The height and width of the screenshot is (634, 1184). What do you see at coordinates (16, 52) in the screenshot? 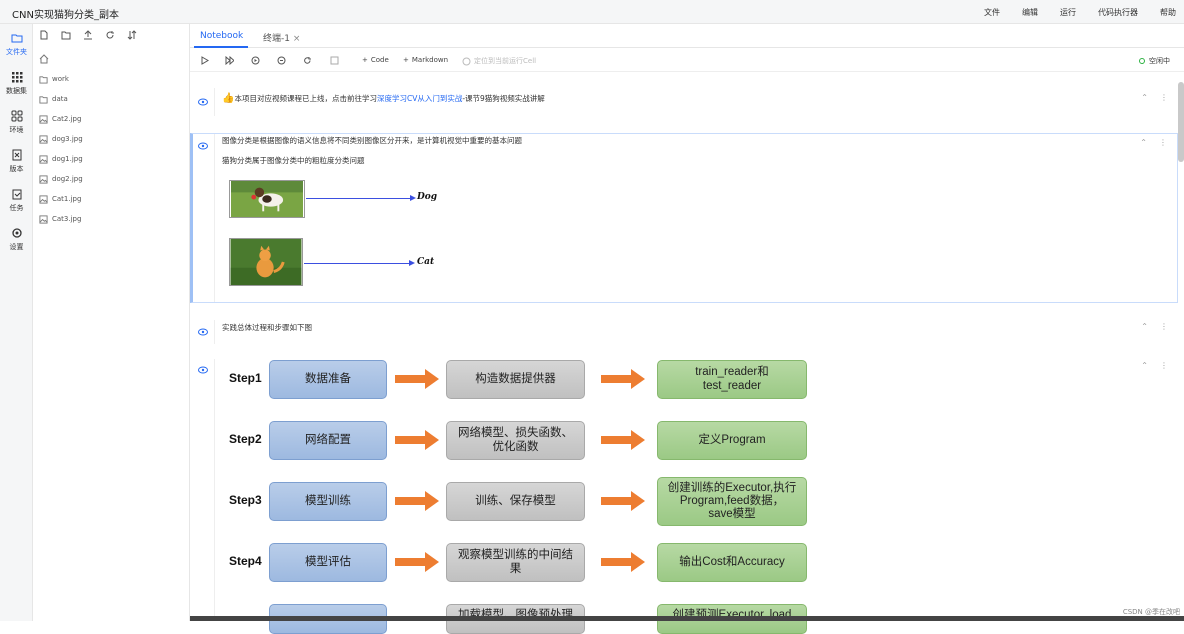
I see `nav-folder-label: 文件夹` at bounding box center [16, 52].